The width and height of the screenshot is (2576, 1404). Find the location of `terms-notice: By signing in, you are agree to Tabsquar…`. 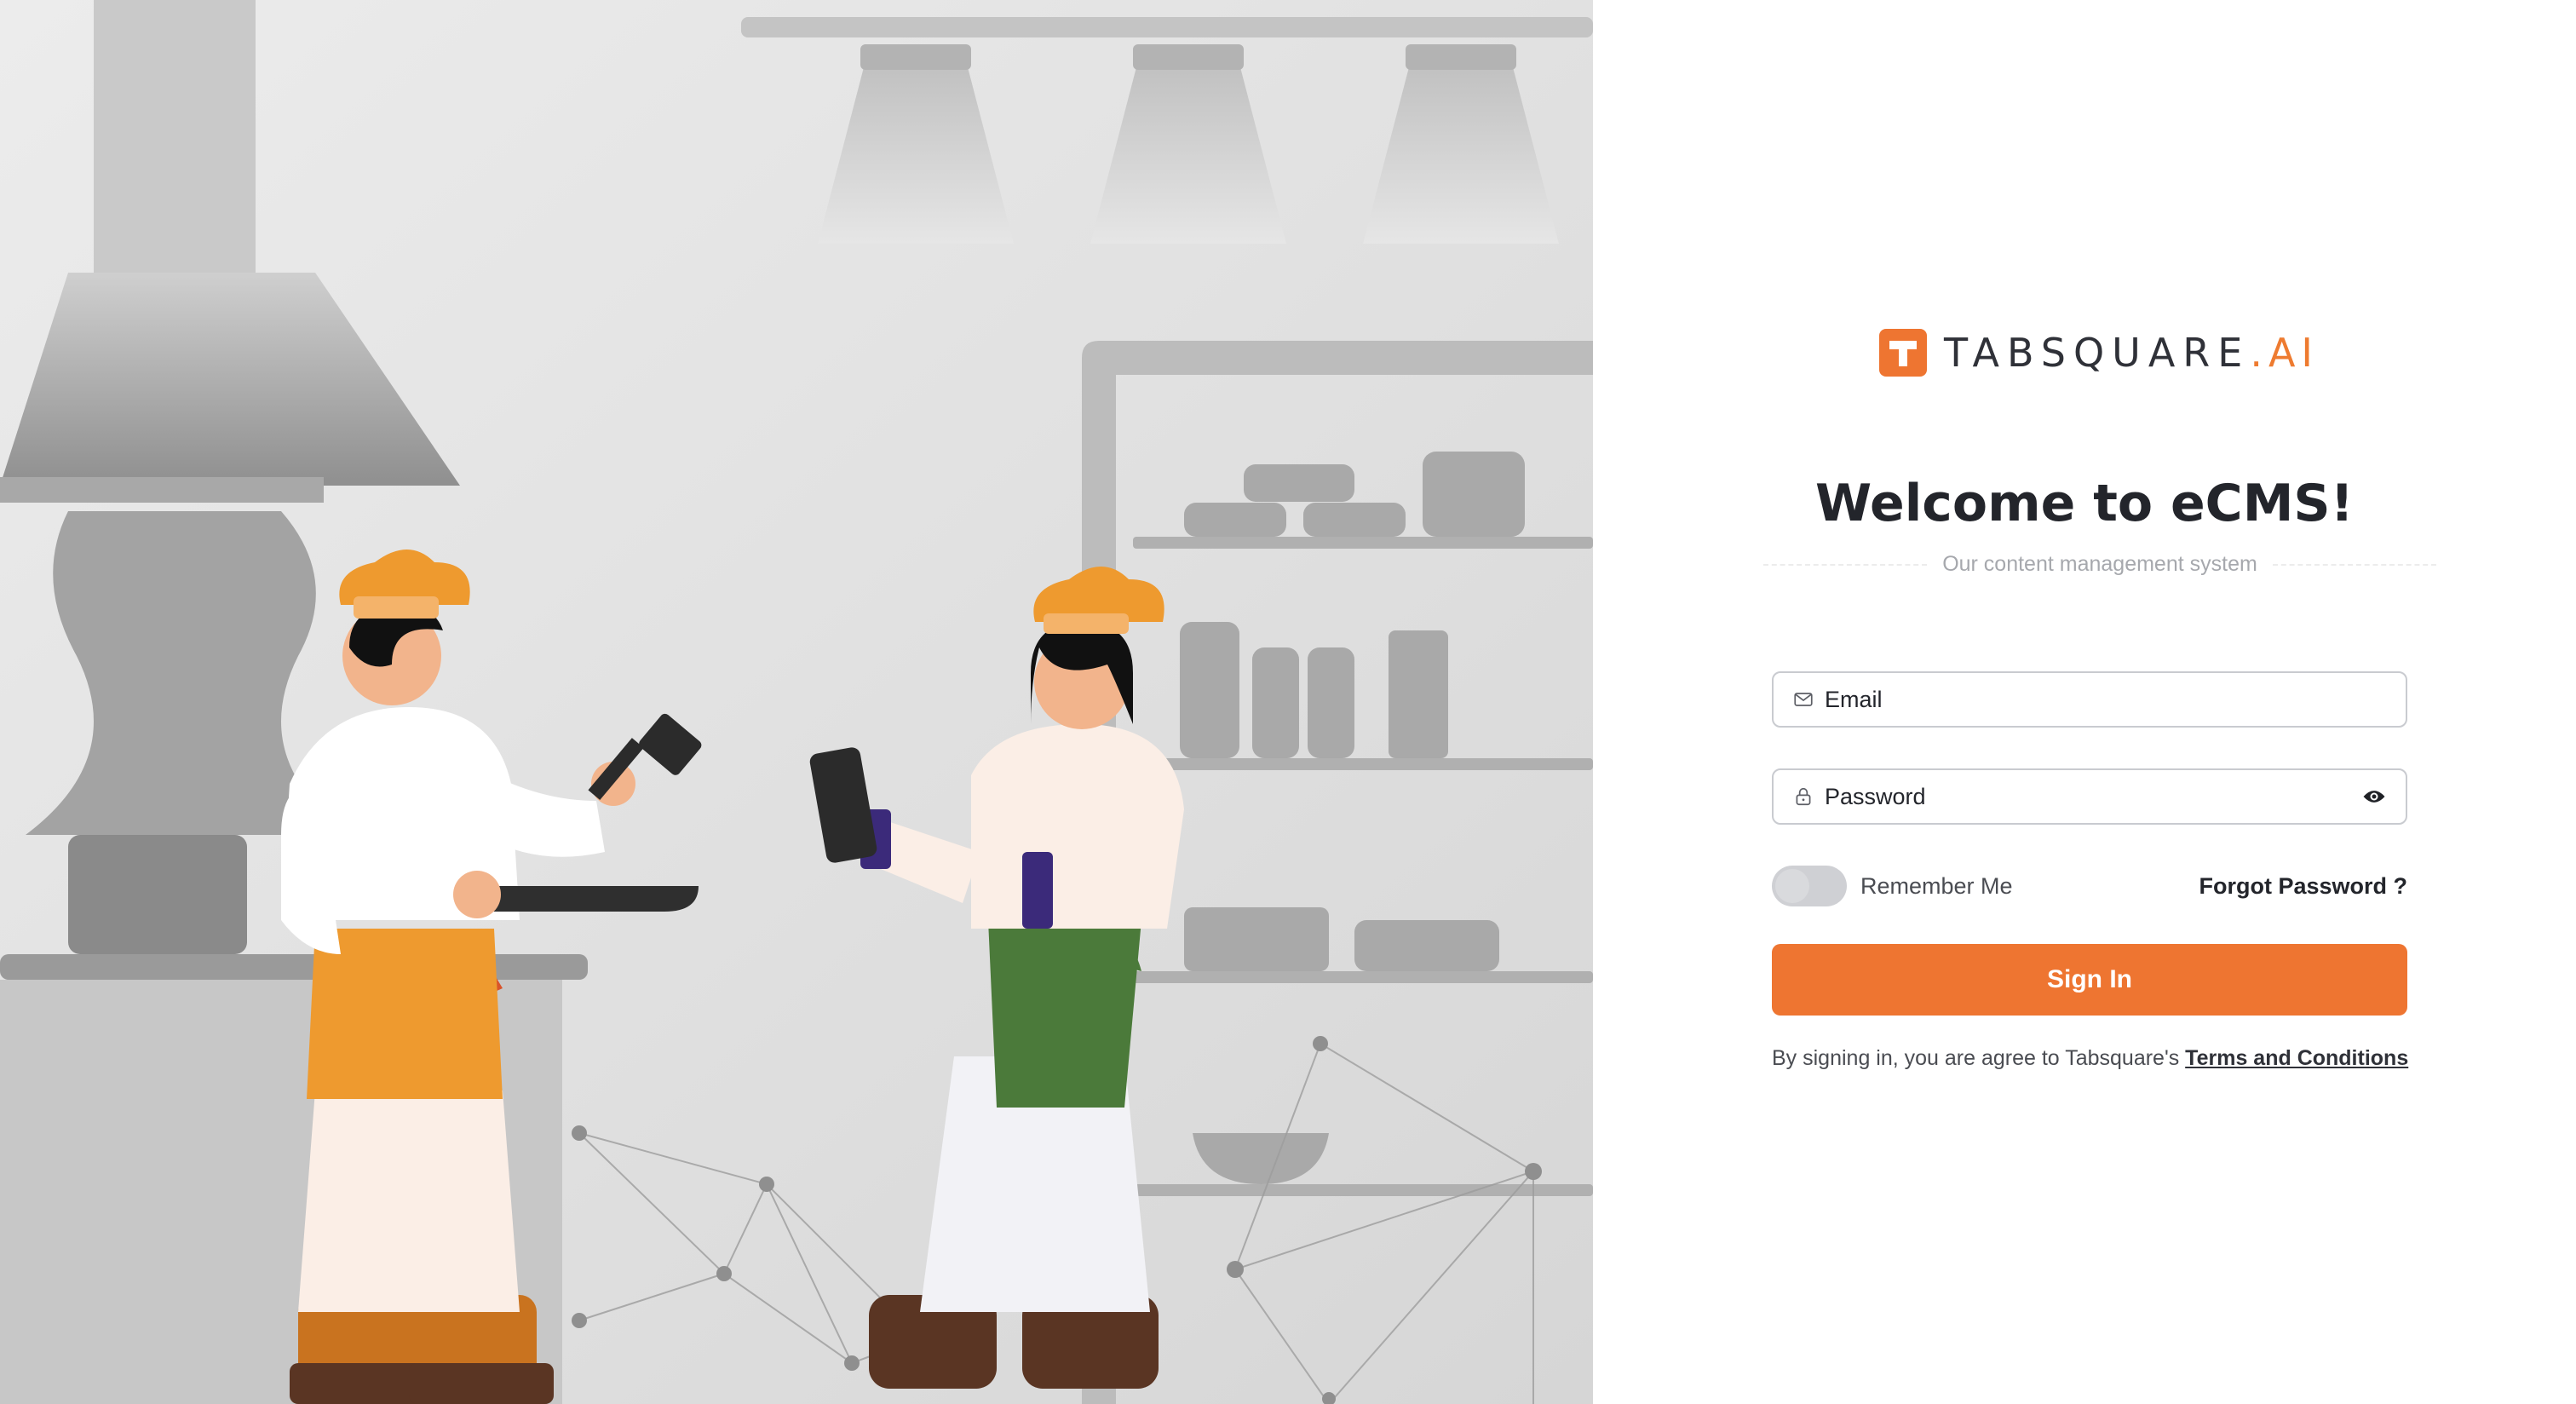

terms-notice: By signing in, you are agree to Tabsquar… is located at coordinates (2090, 1058).